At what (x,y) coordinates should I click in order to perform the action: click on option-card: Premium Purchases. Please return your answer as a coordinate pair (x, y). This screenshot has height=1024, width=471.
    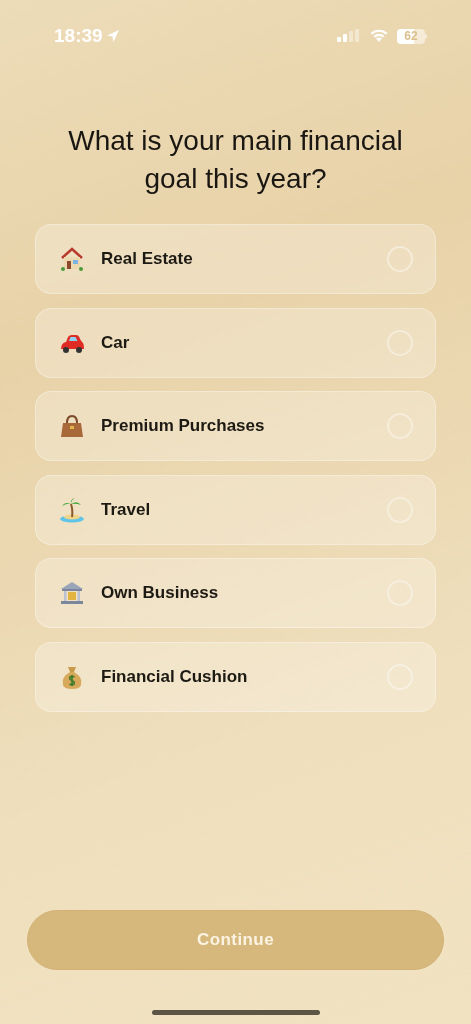
    Looking at the image, I should click on (235, 426).